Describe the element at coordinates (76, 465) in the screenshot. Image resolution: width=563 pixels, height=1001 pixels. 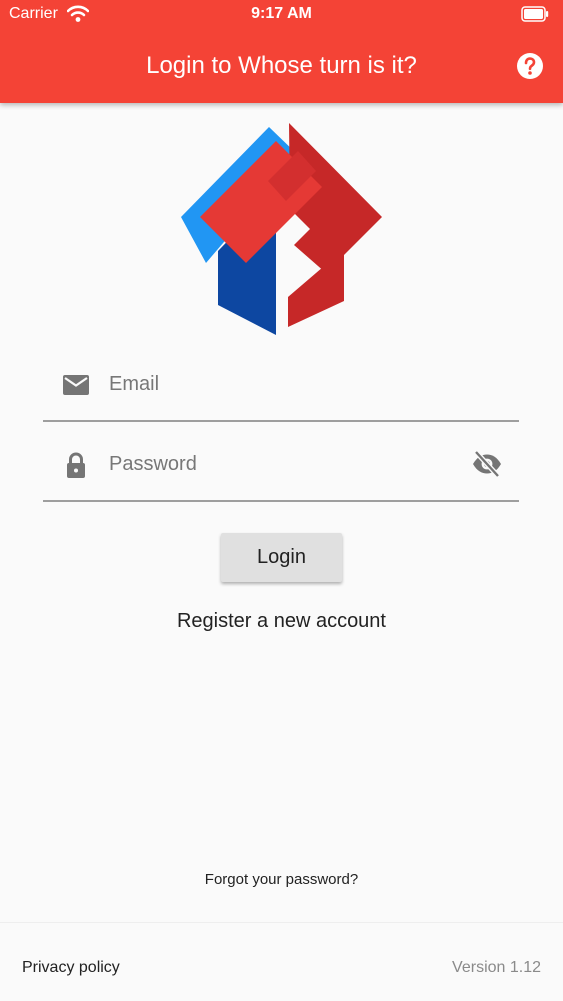
I see `lock-icon` at that location.